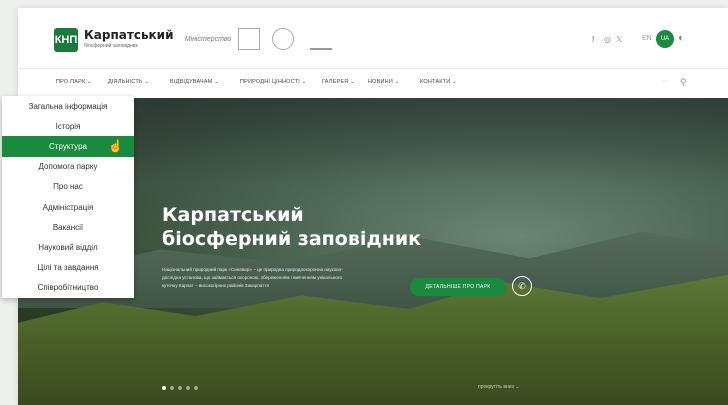 The image size is (728, 405). What do you see at coordinates (522, 286) in the screenshot?
I see `phone-icon: ✆` at bounding box center [522, 286].